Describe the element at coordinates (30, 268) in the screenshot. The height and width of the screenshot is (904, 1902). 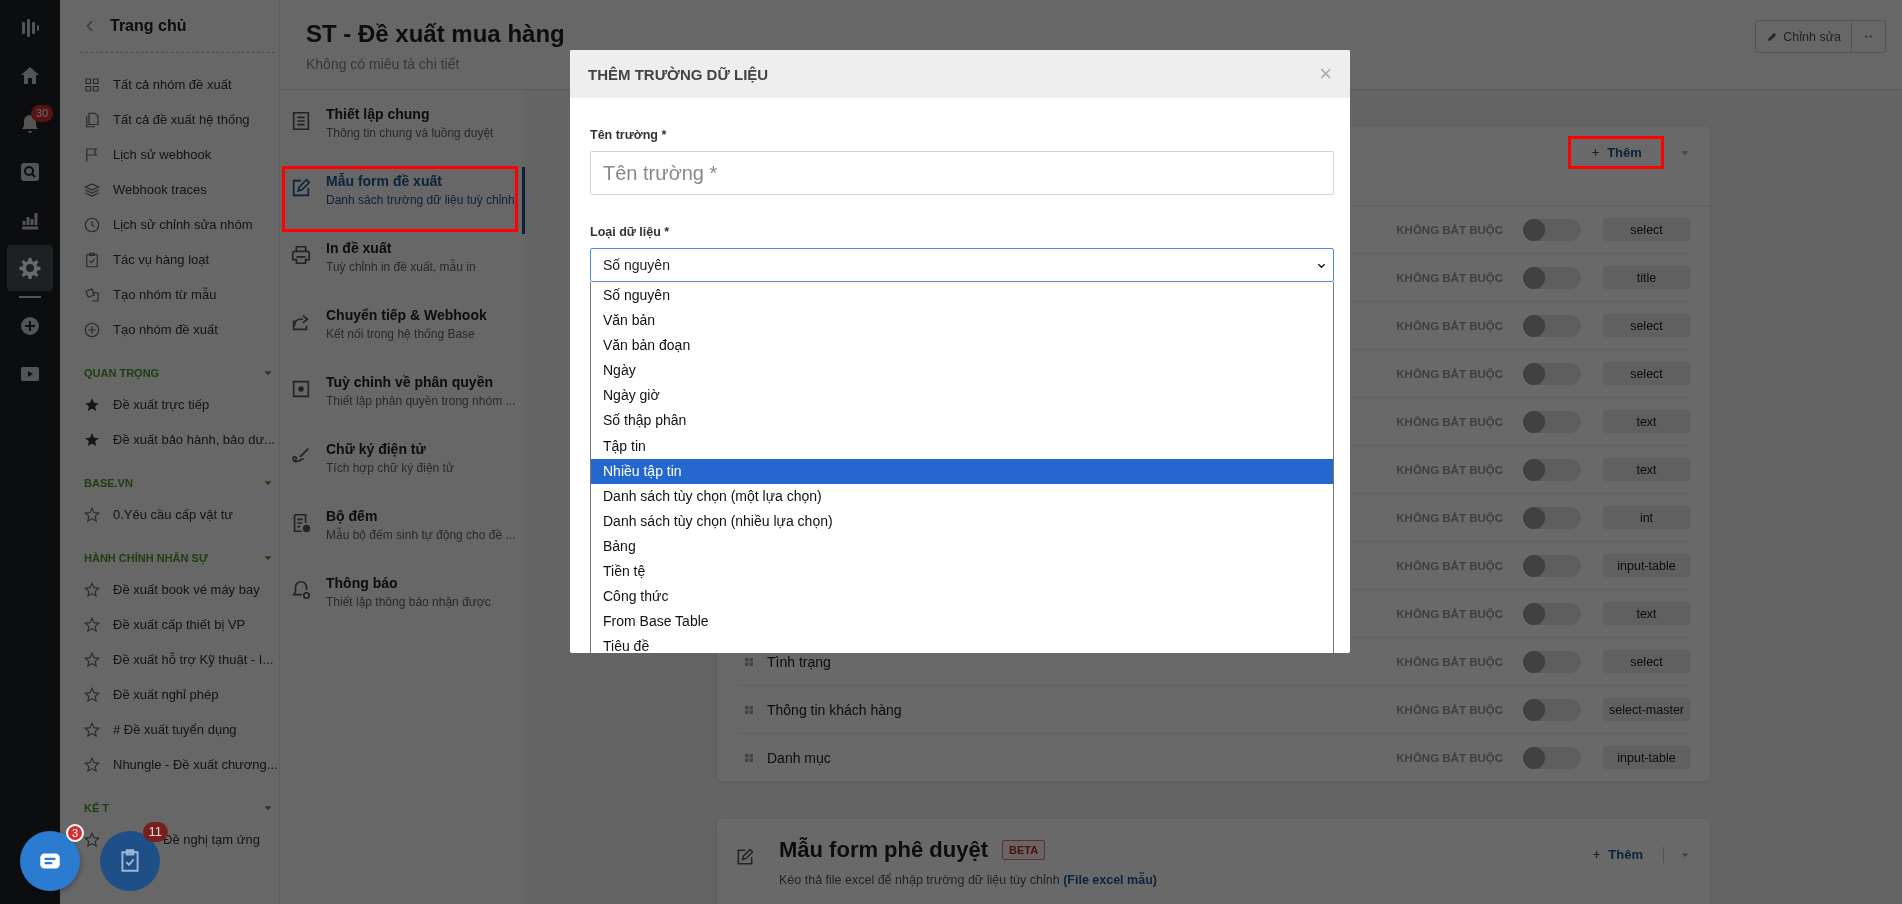
I see `rail-button-active` at that location.